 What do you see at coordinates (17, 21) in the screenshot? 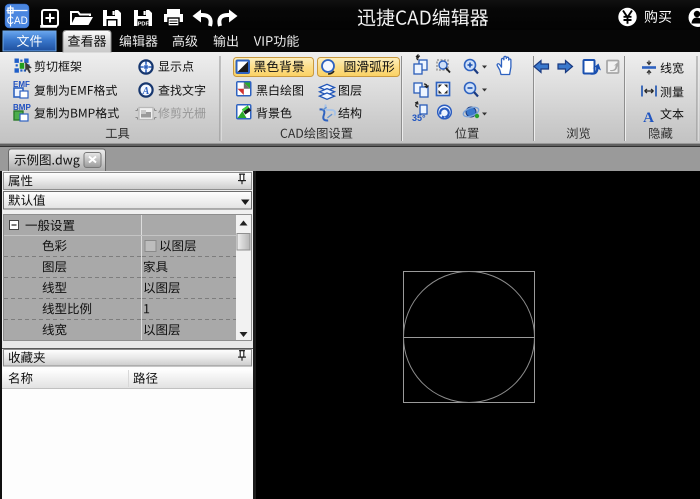
I see `svg-text: CAD` at bounding box center [17, 21].